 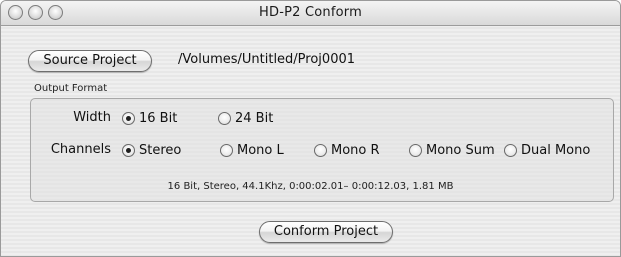 I want to click on output-format-label: Output Format, so click(x=71, y=88).